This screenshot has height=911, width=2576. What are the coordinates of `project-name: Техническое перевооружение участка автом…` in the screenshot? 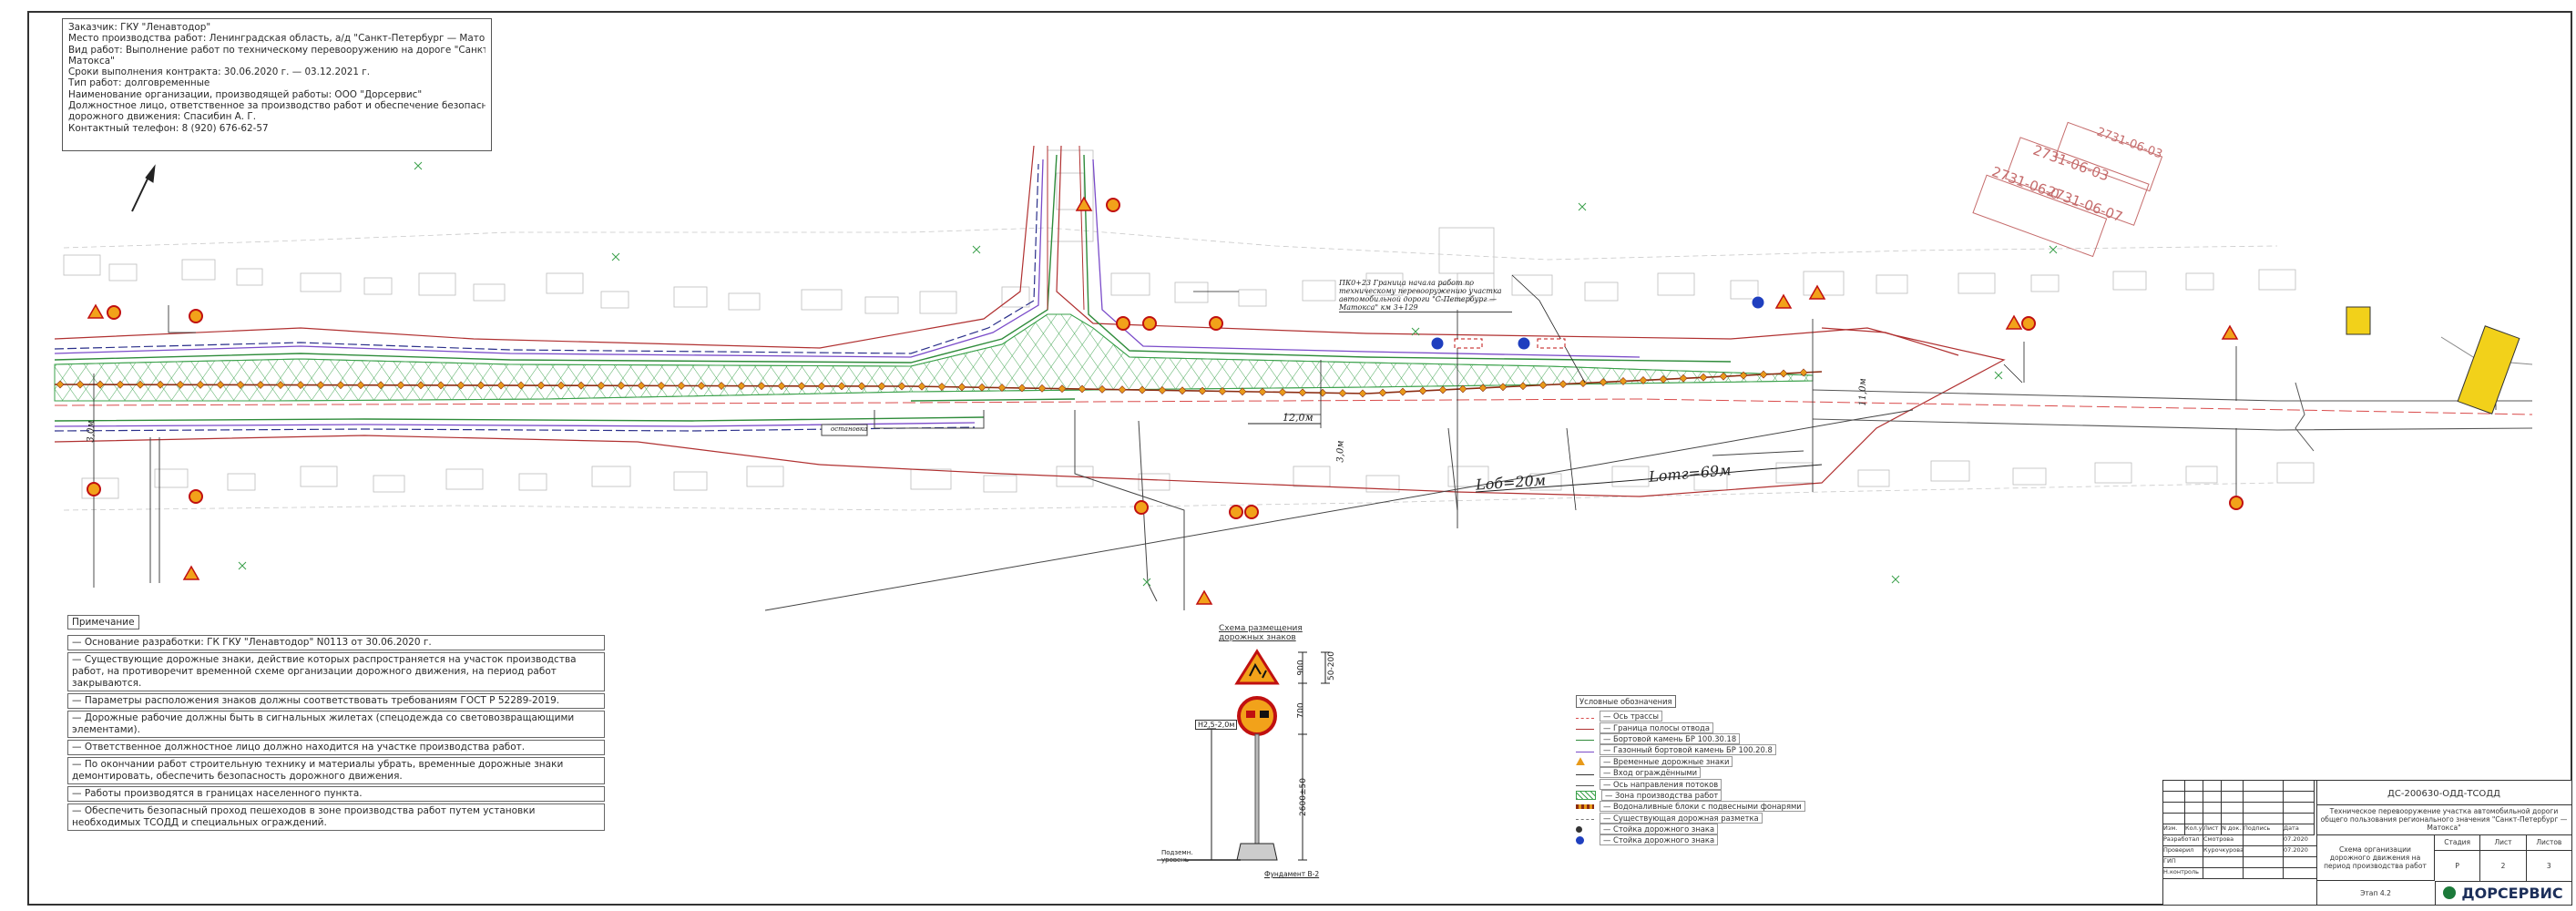 It's located at (2443, 820).